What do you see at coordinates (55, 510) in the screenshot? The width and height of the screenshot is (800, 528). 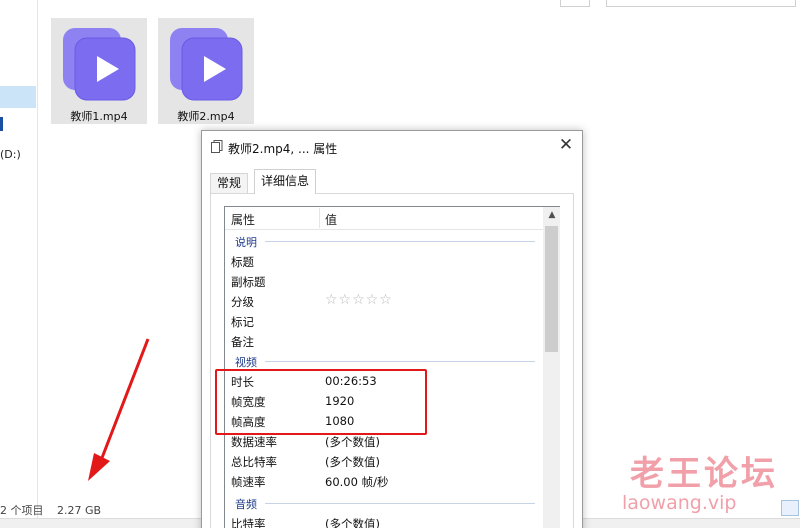 I see `status-bar: 2 个项目 2.27 GB` at bounding box center [55, 510].